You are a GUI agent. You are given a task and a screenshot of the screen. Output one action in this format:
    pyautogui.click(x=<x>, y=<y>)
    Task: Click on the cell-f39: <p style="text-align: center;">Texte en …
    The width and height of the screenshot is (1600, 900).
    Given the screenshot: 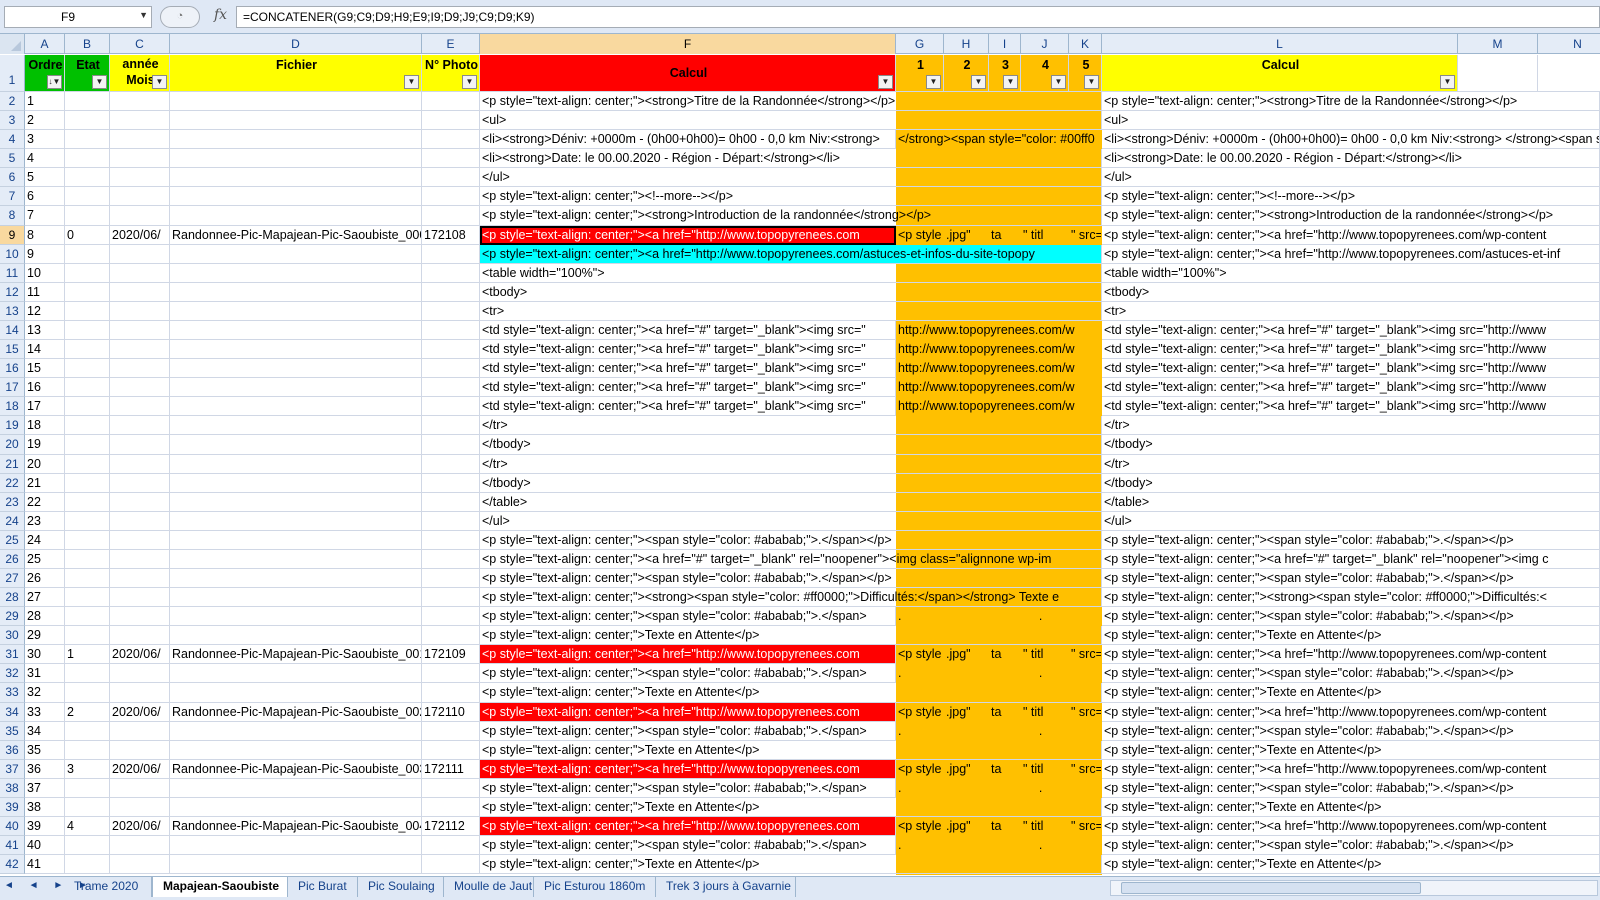 What is the action you would take?
    pyautogui.click(x=791, y=807)
    